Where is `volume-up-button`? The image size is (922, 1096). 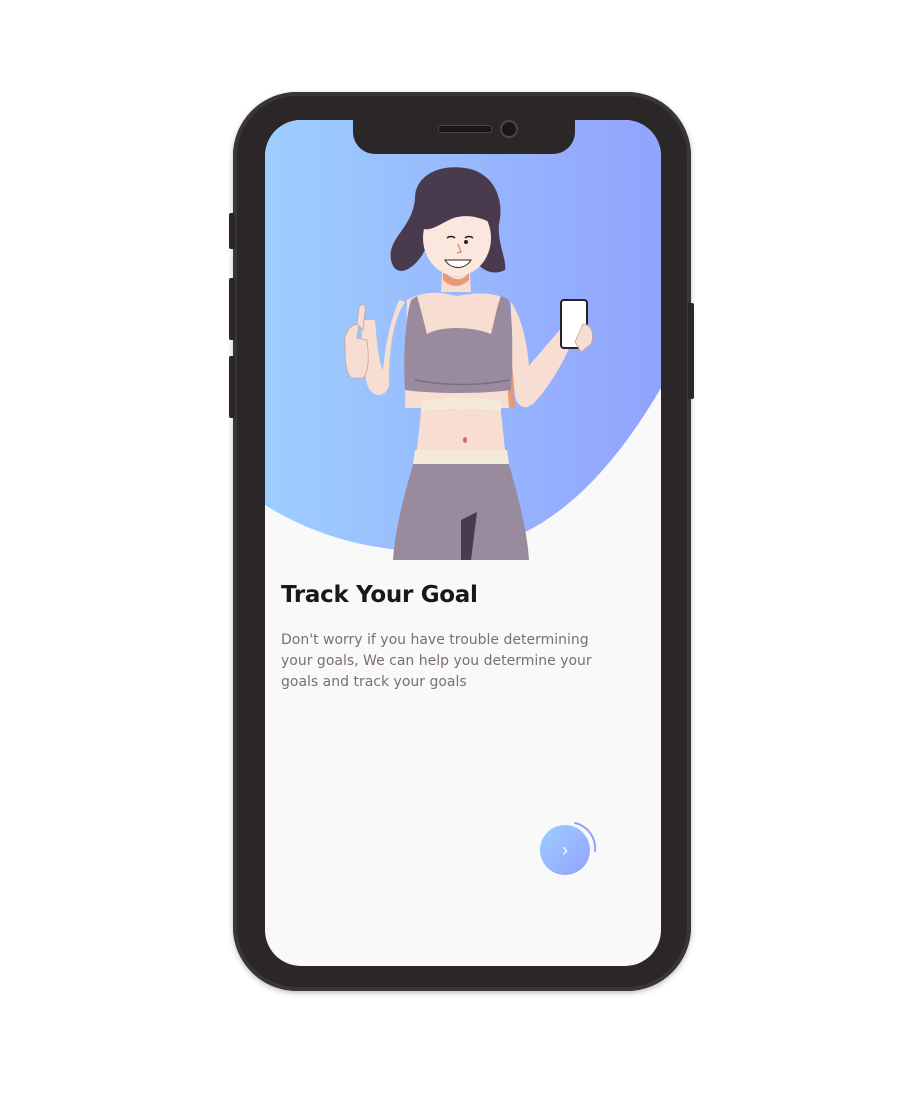
volume-up-button is located at coordinates (232, 309).